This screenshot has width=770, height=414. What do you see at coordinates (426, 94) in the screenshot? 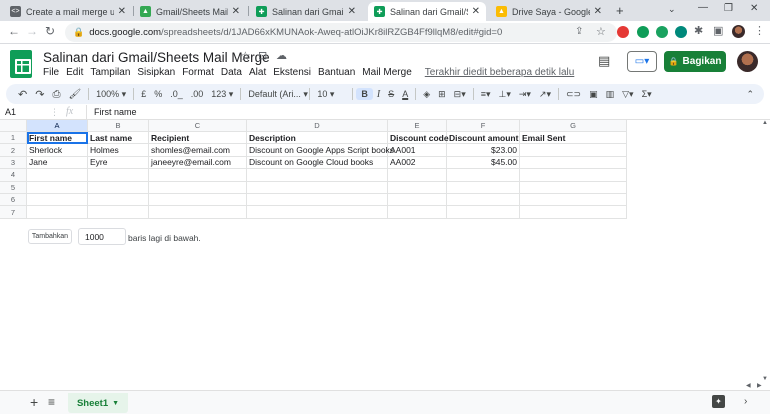
I see `fill-color-icon: ◈` at bounding box center [426, 94].